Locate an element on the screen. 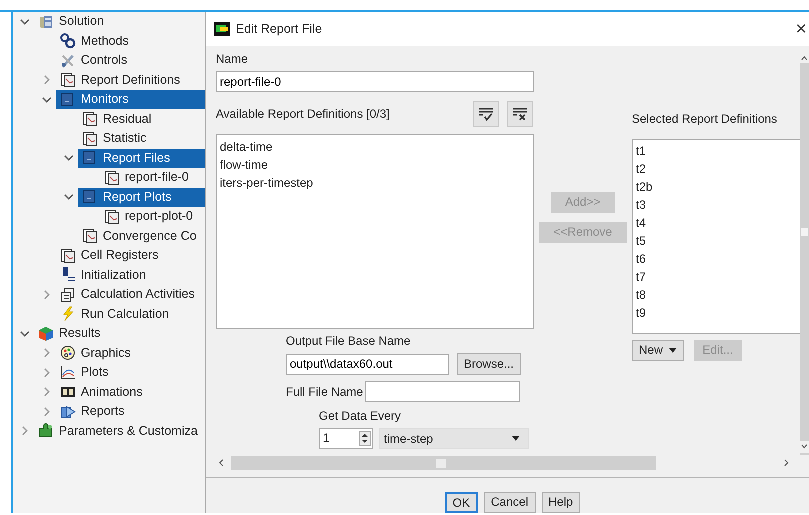 The image size is (809, 515). output-file-field: output\\datax60.out is located at coordinates (367, 364).